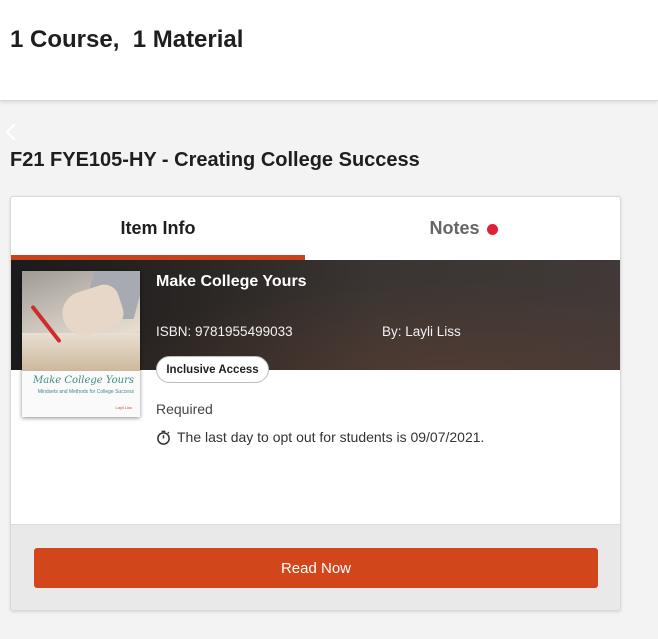  What do you see at coordinates (85, 392) in the screenshot?
I see `cover-subtitle: Mindsets and Methods for College Success` at bounding box center [85, 392].